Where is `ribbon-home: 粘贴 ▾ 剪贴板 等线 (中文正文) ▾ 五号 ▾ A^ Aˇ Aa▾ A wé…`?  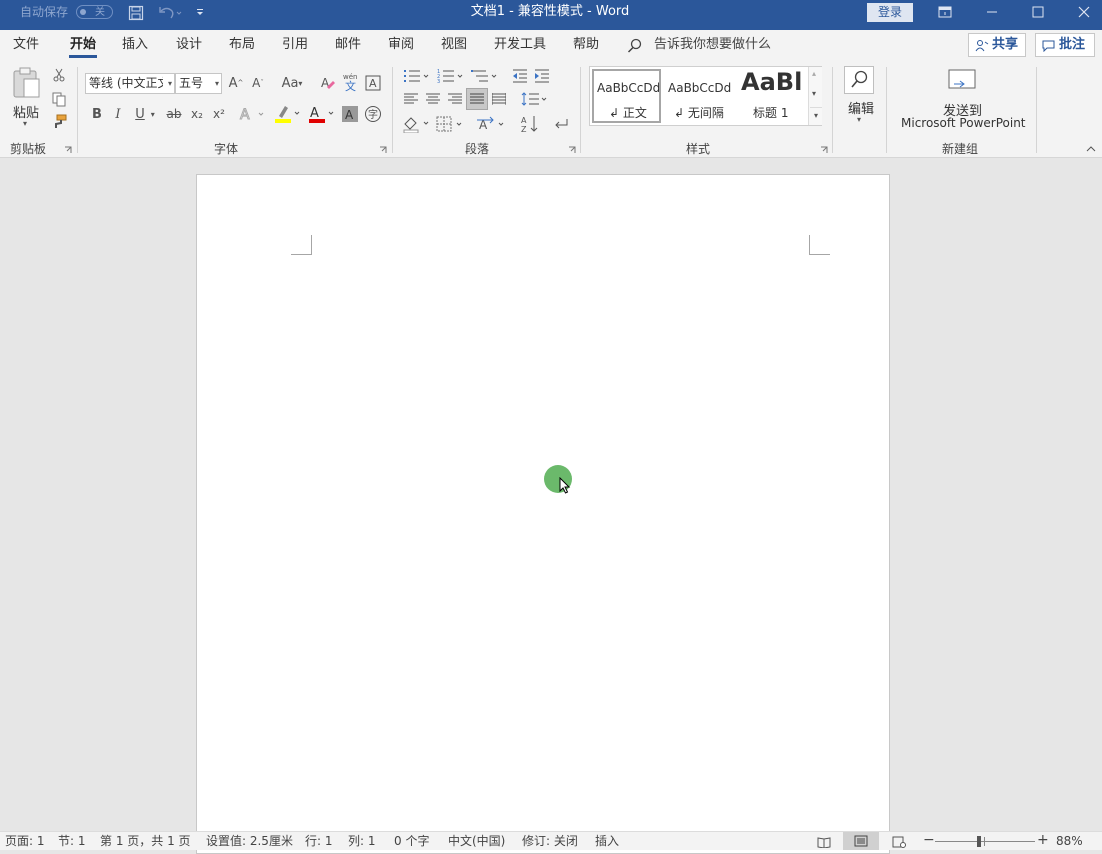 ribbon-home: 粘贴 ▾ 剪贴板 等线 (中文正文) ▾ 五号 ▾ A^ Aˇ Aa▾ A wé… is located at coordinates (551, 109).